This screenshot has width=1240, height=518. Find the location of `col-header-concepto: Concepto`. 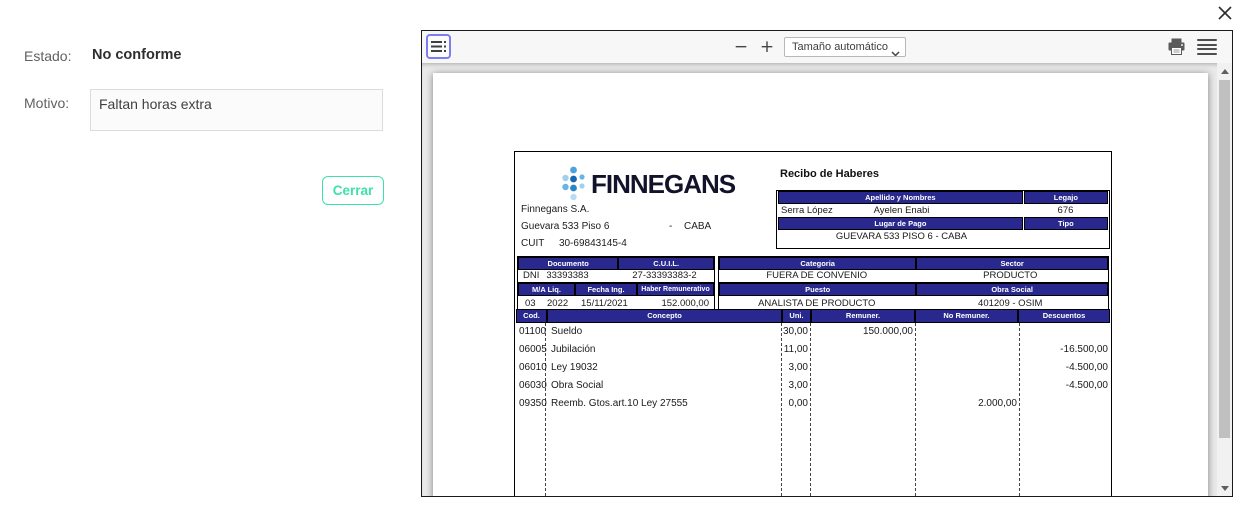

col-header-concepto: Concepto is located at coordinates (664, 316).